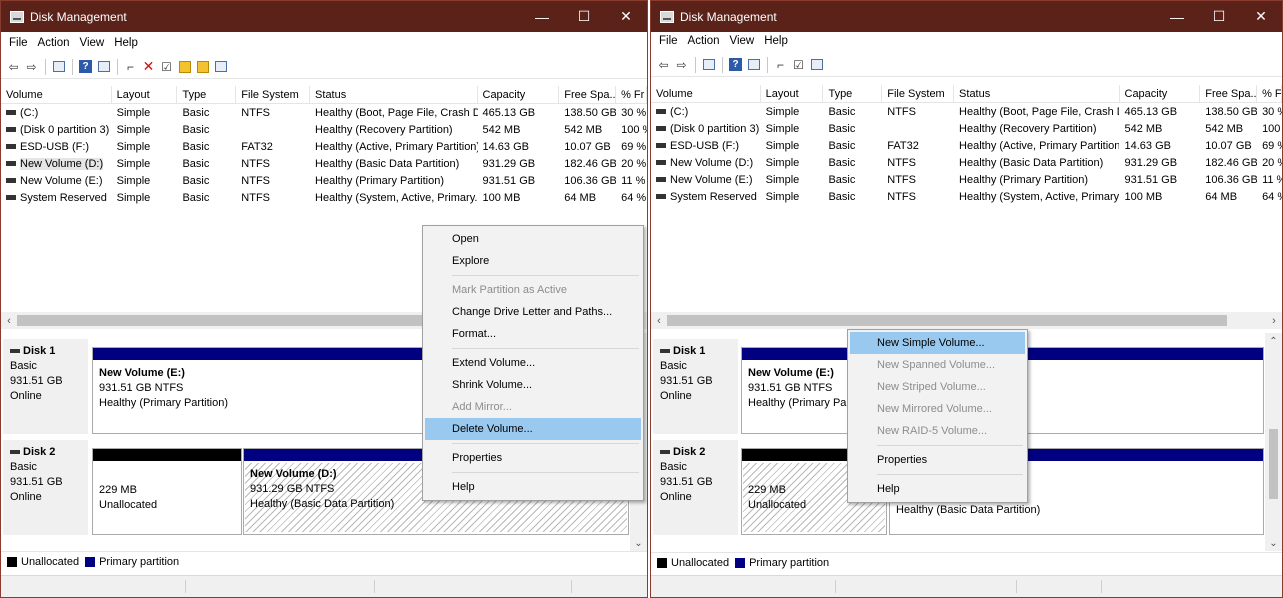 This screenshot has width=1283, height=598. I want to click on cell-percent-free: 64 %, so click(1272, 196).